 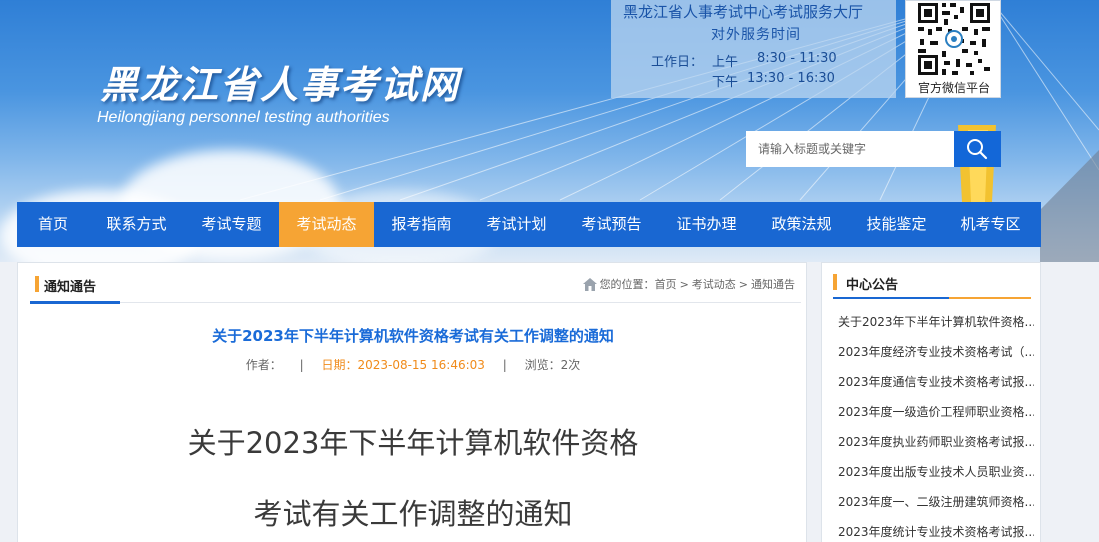 What do you see at coordinates (791, 78) in the screenshot?
I see `afternoon-hours: 13:30 - 16:30` at bounding box center [791, 78].